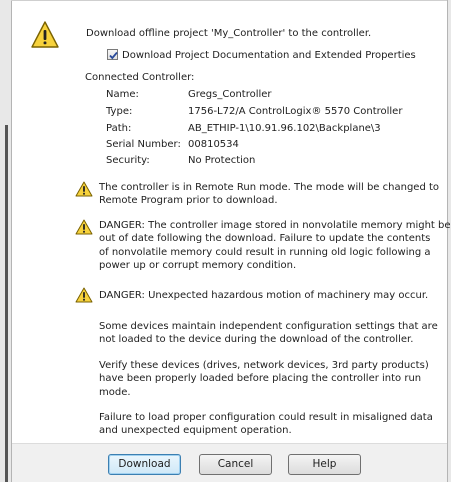 The image size is (451, 482). Describe the element at coordinates (213, 144) in the screenshot. I see `controller-serial-value: 00810534` at that location.